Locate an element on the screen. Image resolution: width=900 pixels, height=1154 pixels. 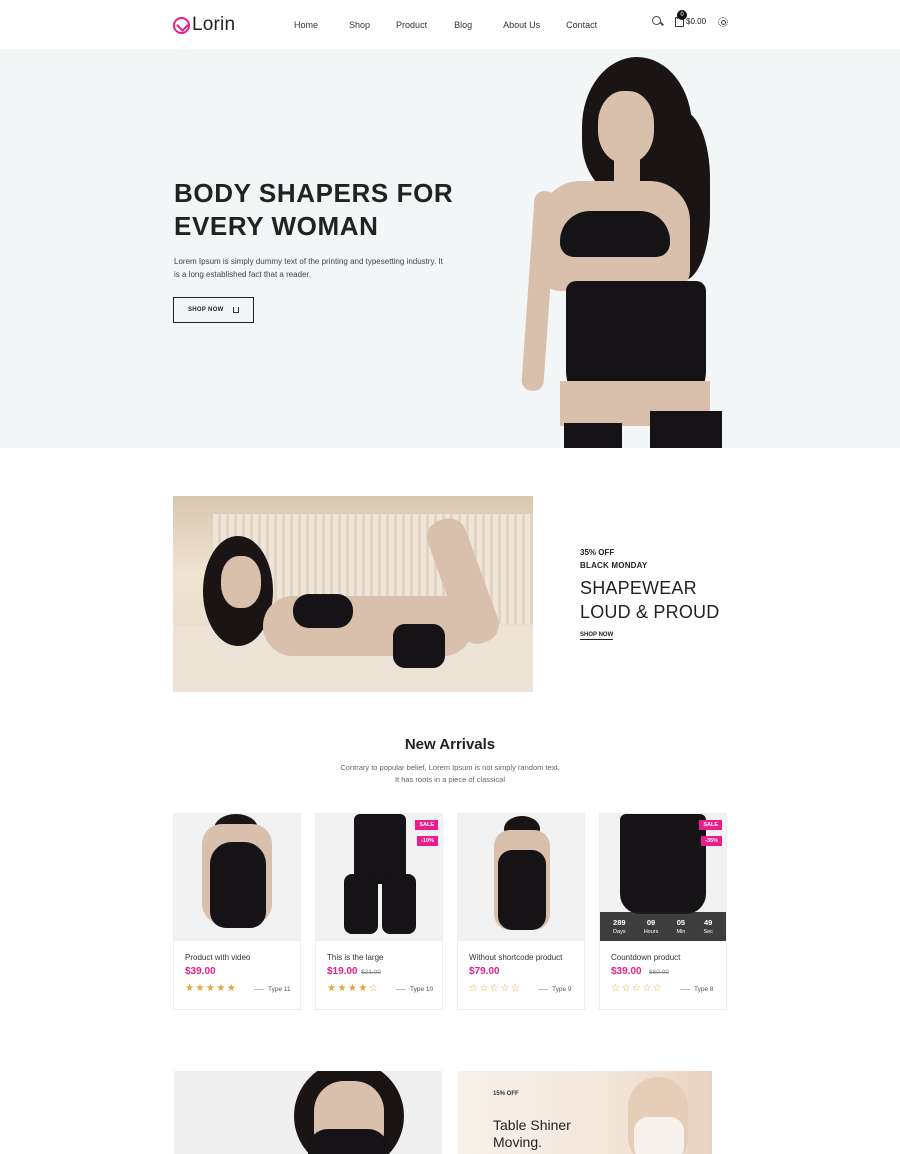
countdown-days: 289 Days is located at coordinates (619, 926).